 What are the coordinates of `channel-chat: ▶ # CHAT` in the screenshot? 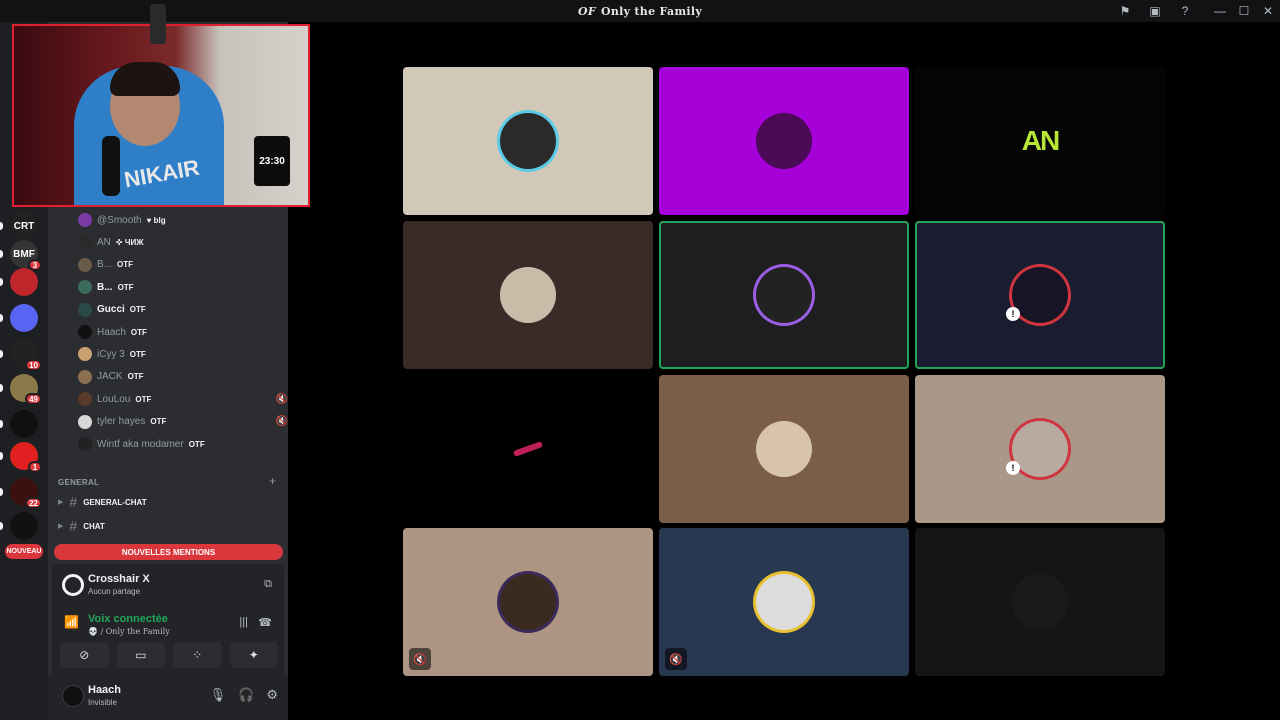 It's located at (81, 526).